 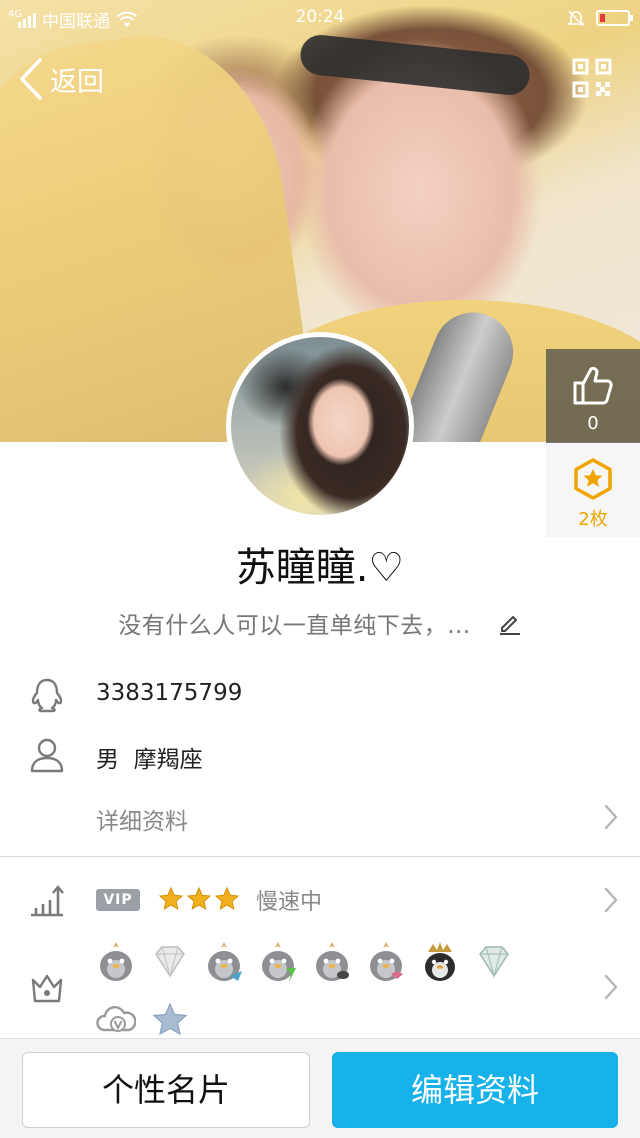 What do you see at coordinates (320, 856) in the screenshot?
I see `divider` at bounding box center [320, 856].